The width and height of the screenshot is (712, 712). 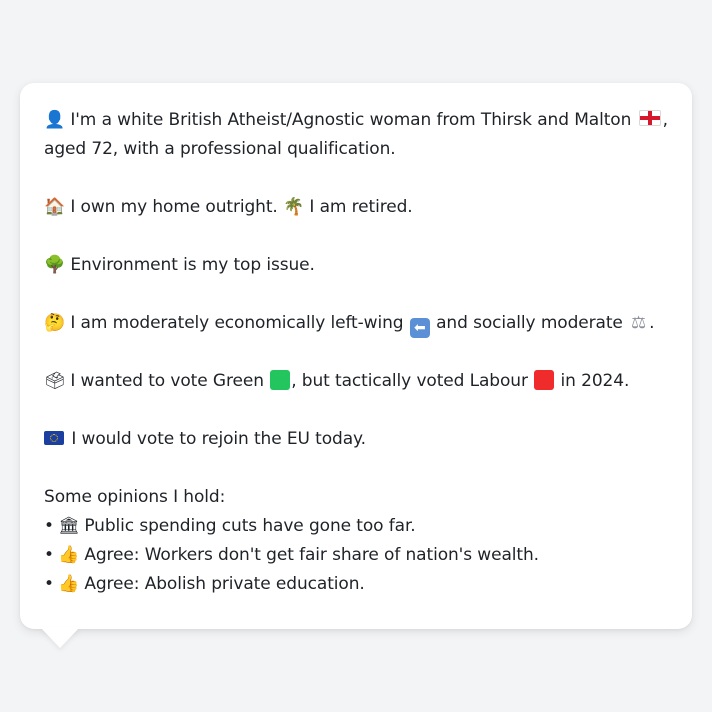 I want to click on palm-tree-icon: 🌴, so click(x=294, y=207).